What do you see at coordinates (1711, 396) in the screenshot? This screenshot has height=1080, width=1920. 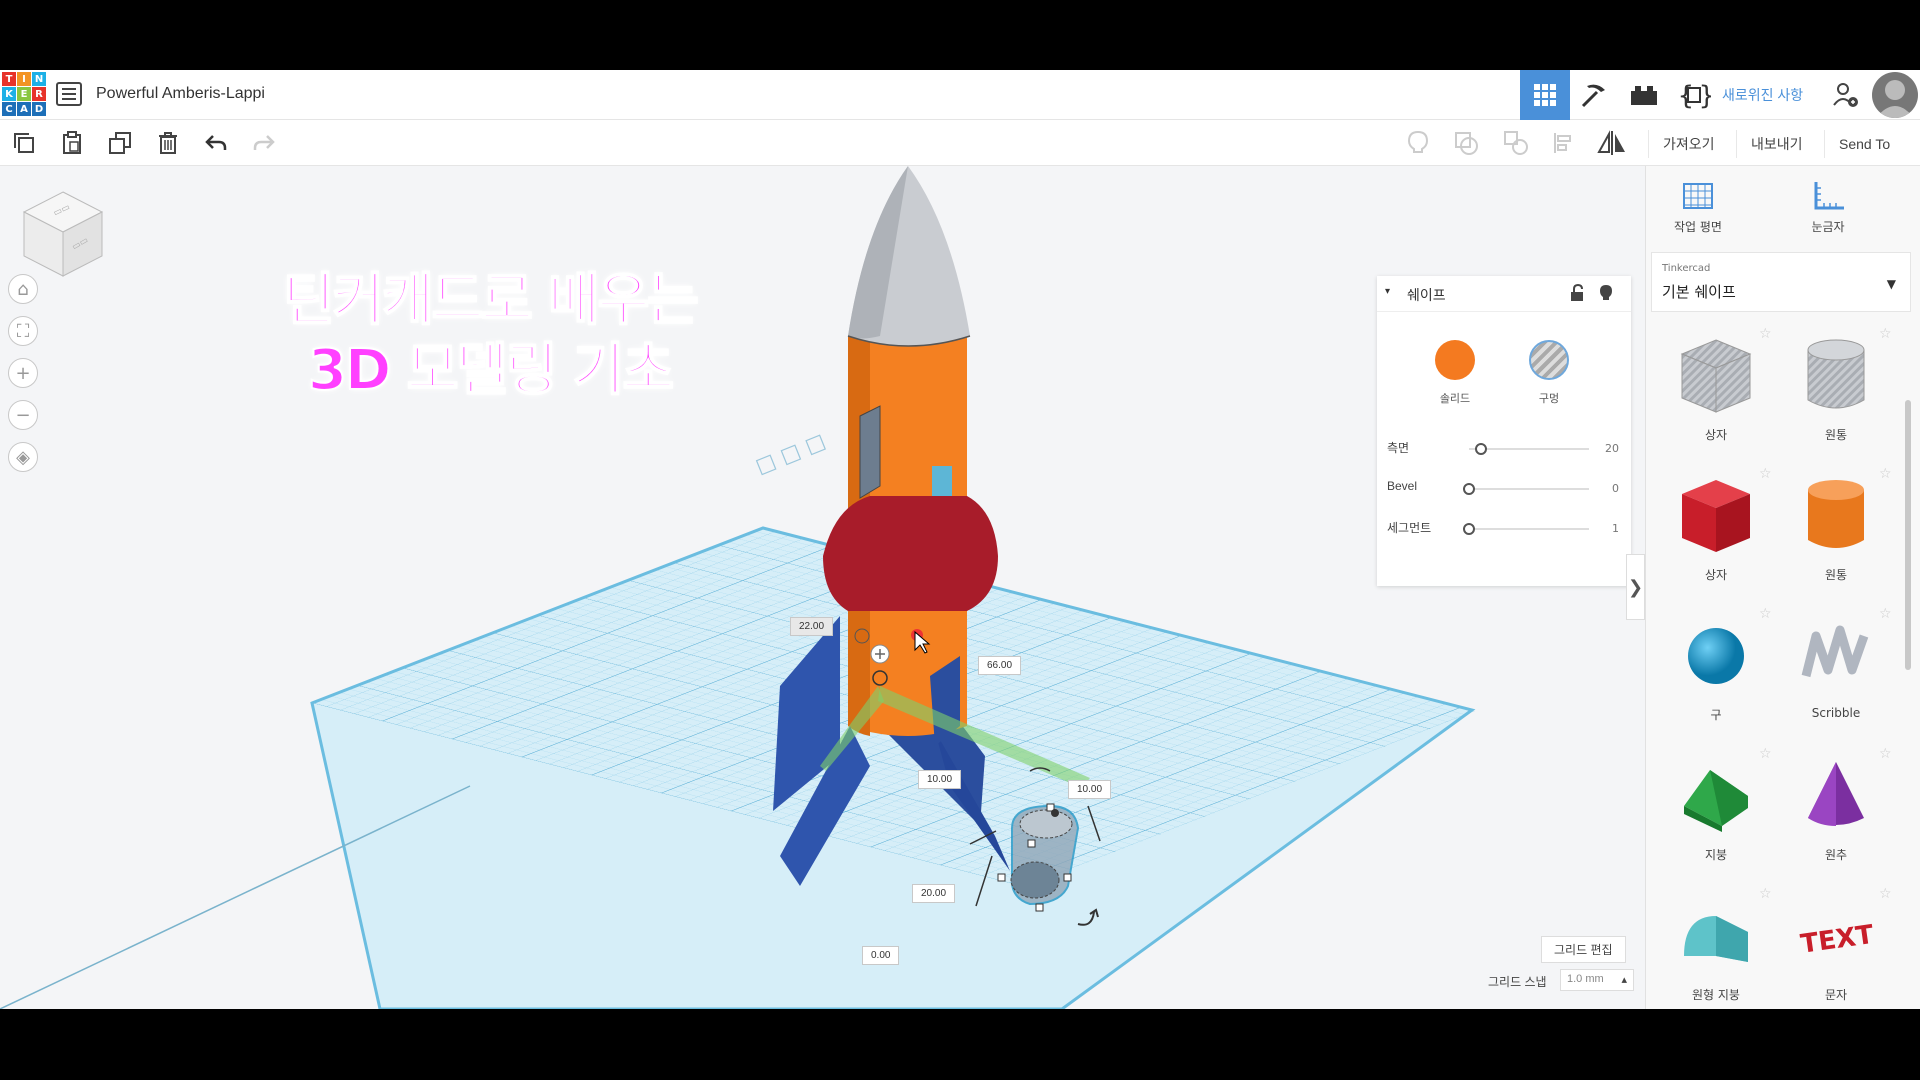 I see `shape-box-hole: ☆ 상자` at bounding box center [1711, 396].